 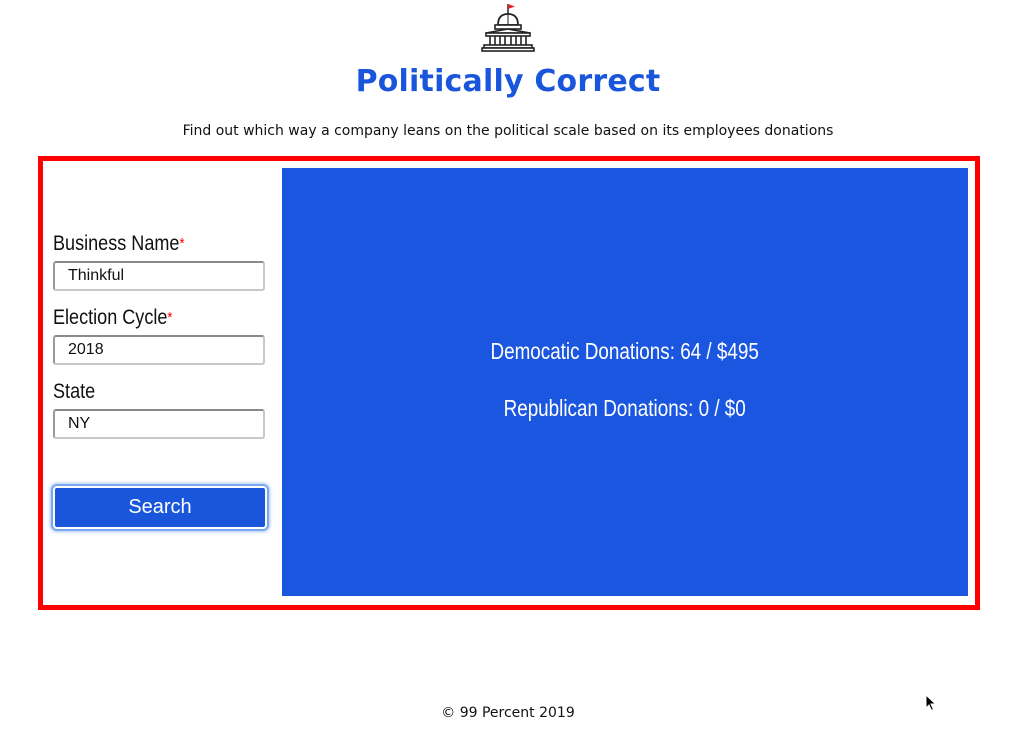 I want to click on republican-donations-value: Republican Donations: 0 / $0, so click(x=625, y=408).